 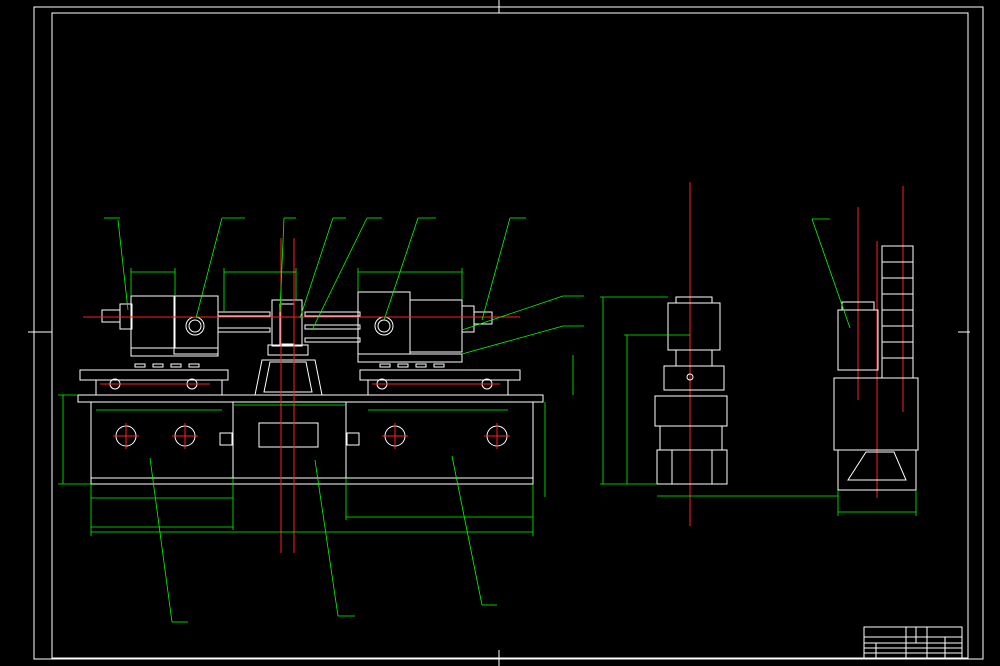 I want to click on bed-window, so click(x=288, y=435).